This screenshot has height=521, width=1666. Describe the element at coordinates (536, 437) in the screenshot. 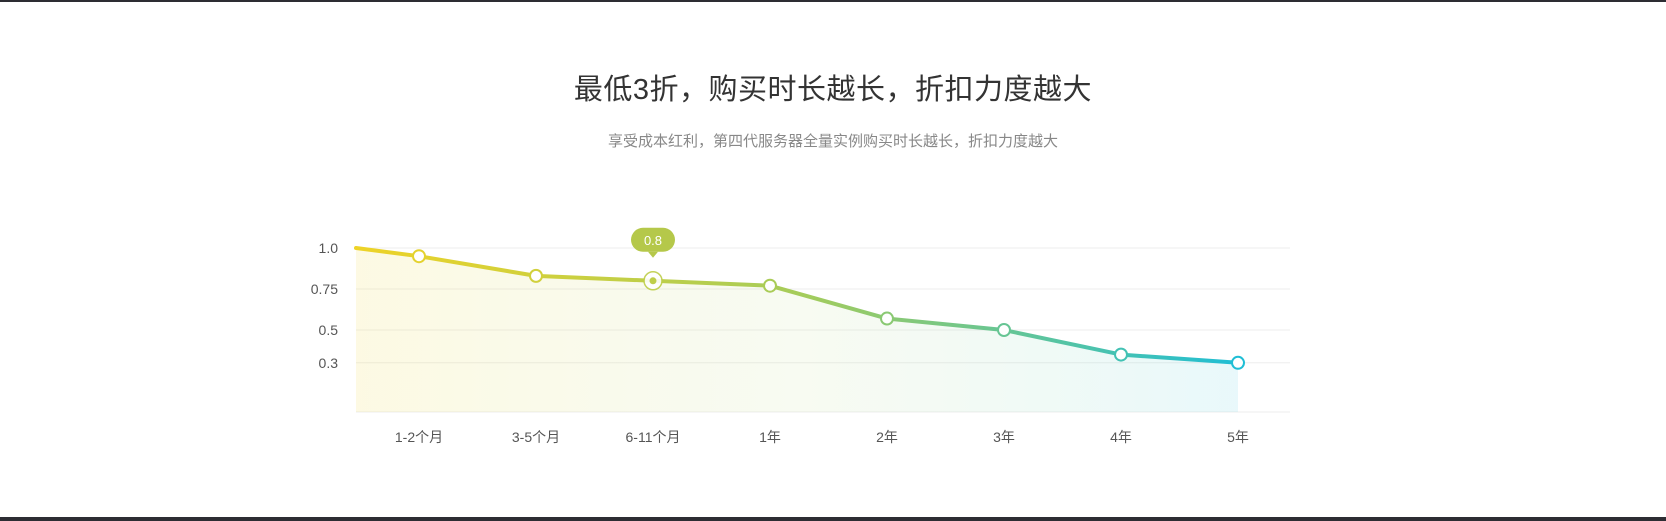

I see `x-tick-label: 3-5个月` at that location.